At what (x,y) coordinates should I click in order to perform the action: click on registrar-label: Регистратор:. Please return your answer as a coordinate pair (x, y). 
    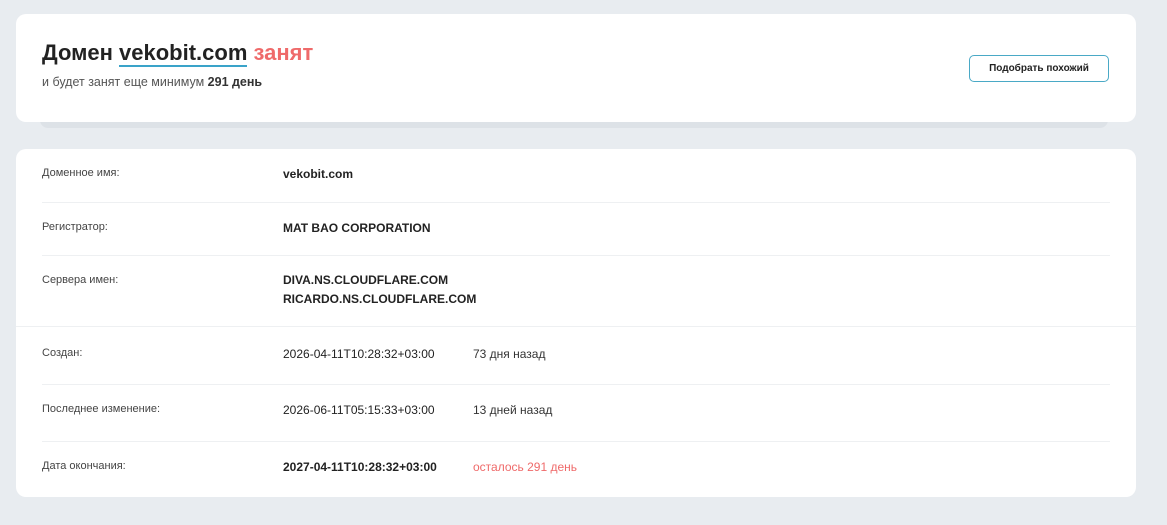
    Looking at the image, I should click on (75, 227).